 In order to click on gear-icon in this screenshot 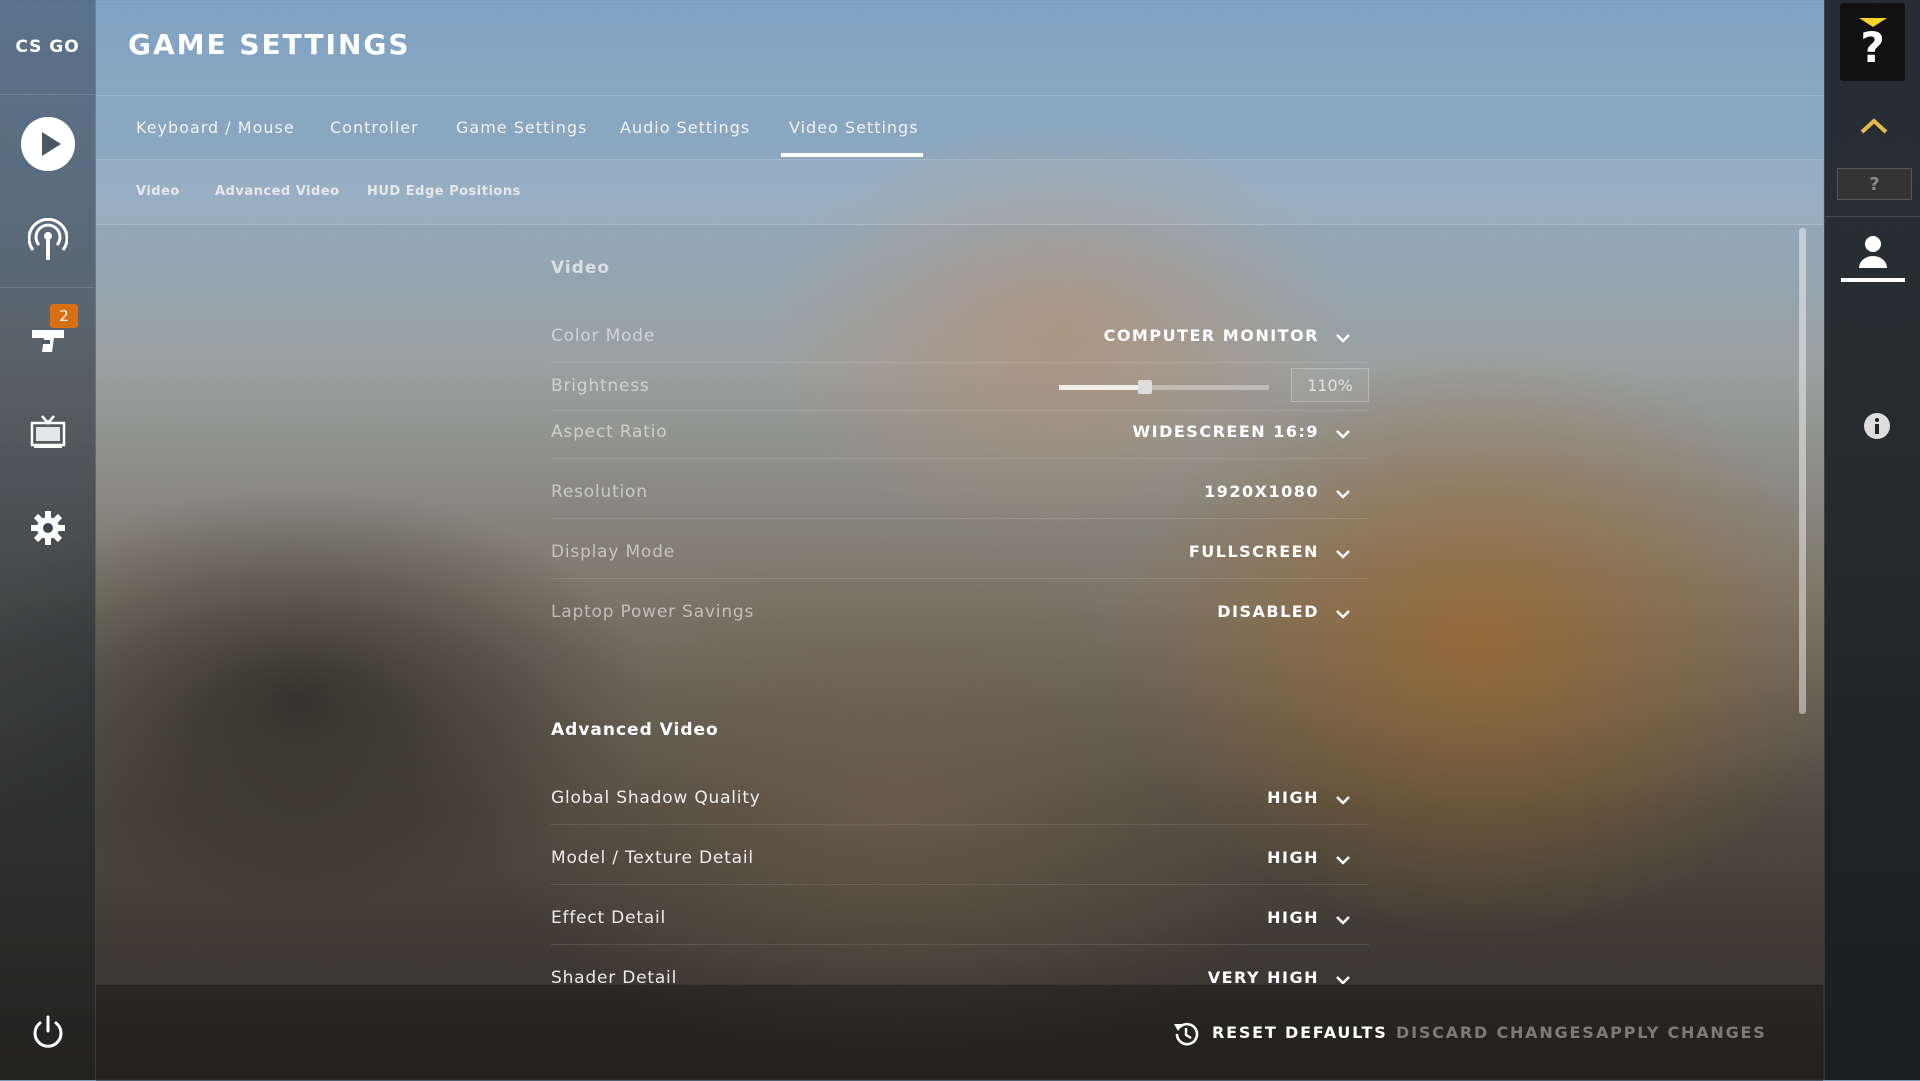, I will do `click(47, 527)`.